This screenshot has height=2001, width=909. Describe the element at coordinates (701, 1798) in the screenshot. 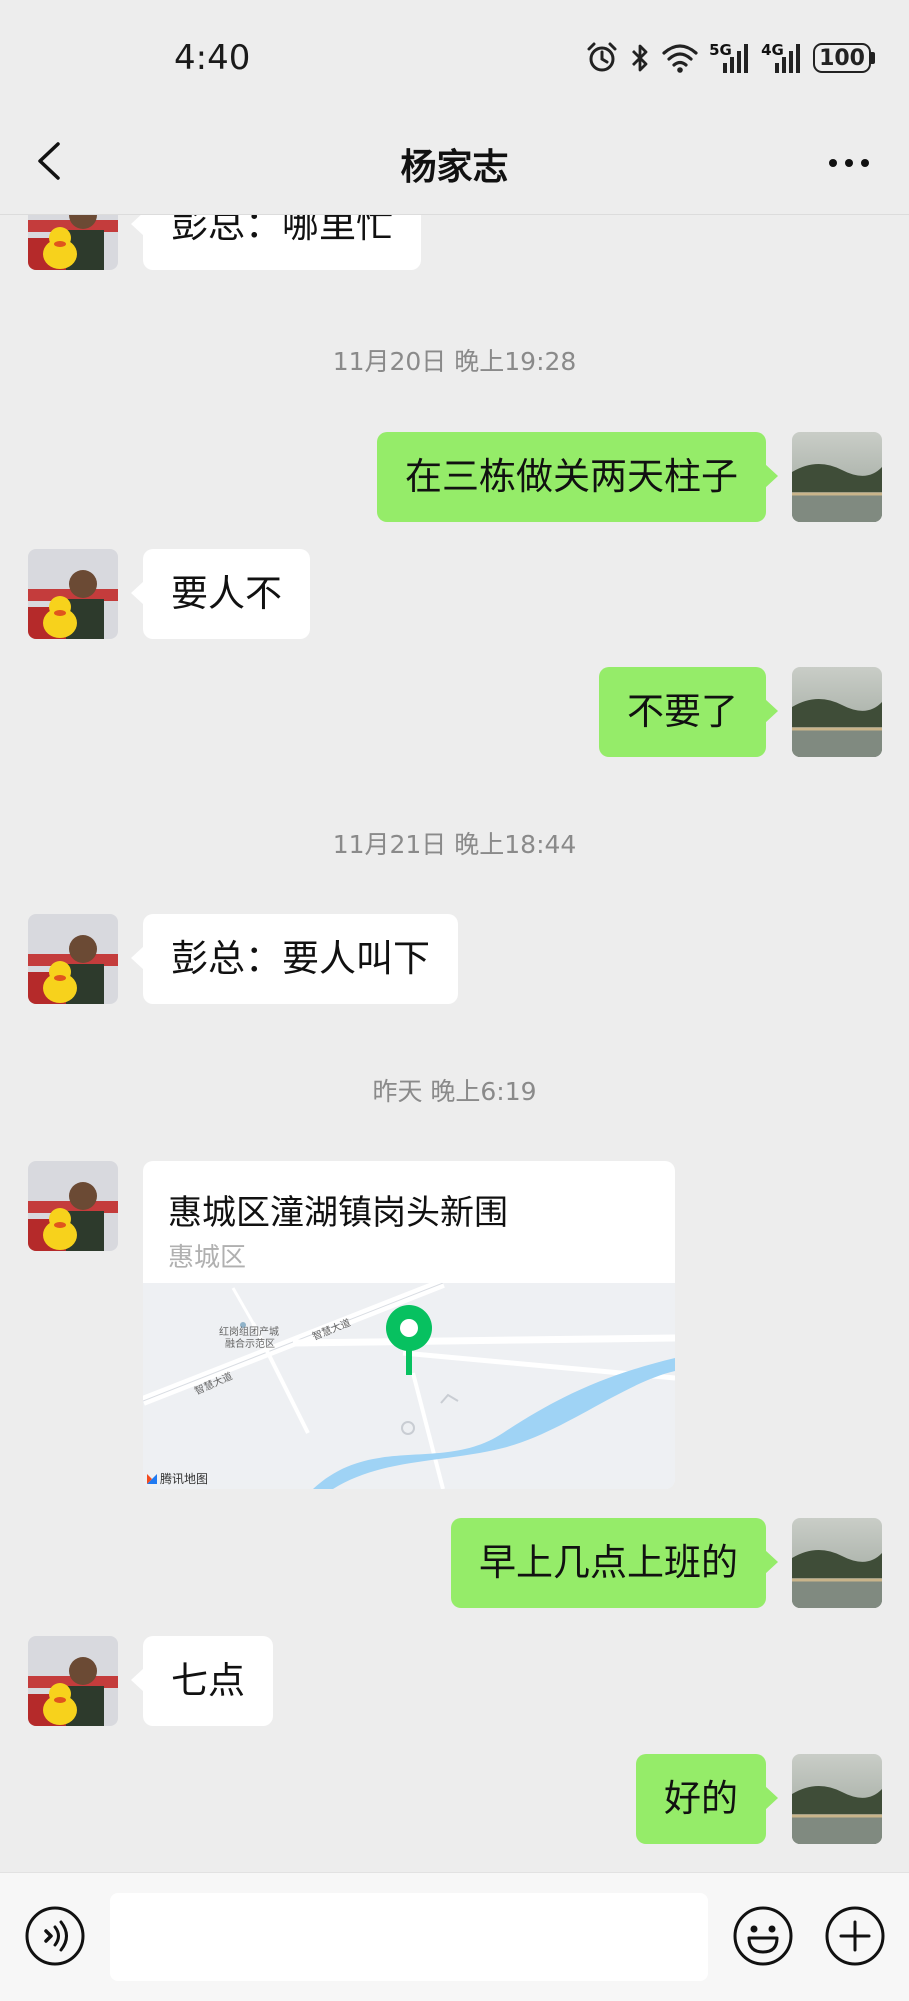

I see `message-text: 好的` at that location.